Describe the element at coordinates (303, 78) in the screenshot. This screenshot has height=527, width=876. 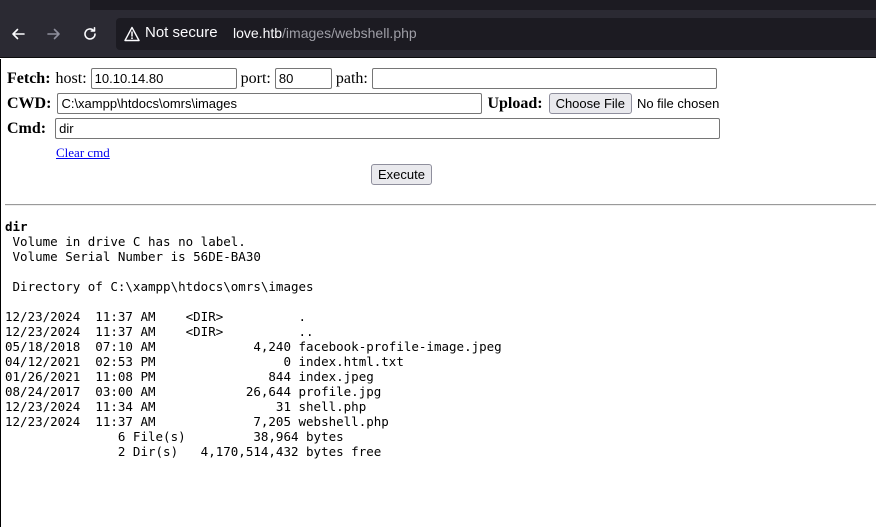
I see `port-input` at that location.